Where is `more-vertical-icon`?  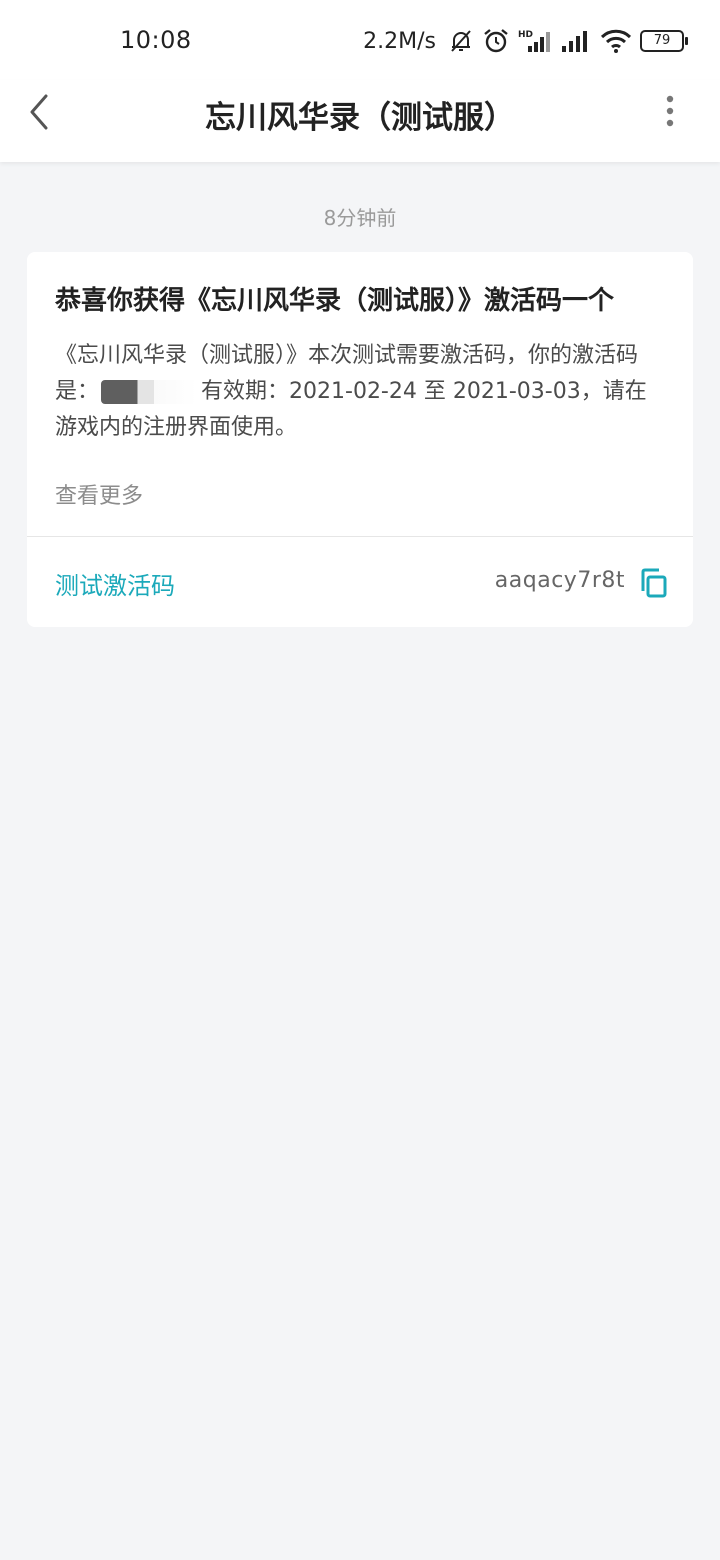
more-vertical-icon is located at coordinates (670, 111).